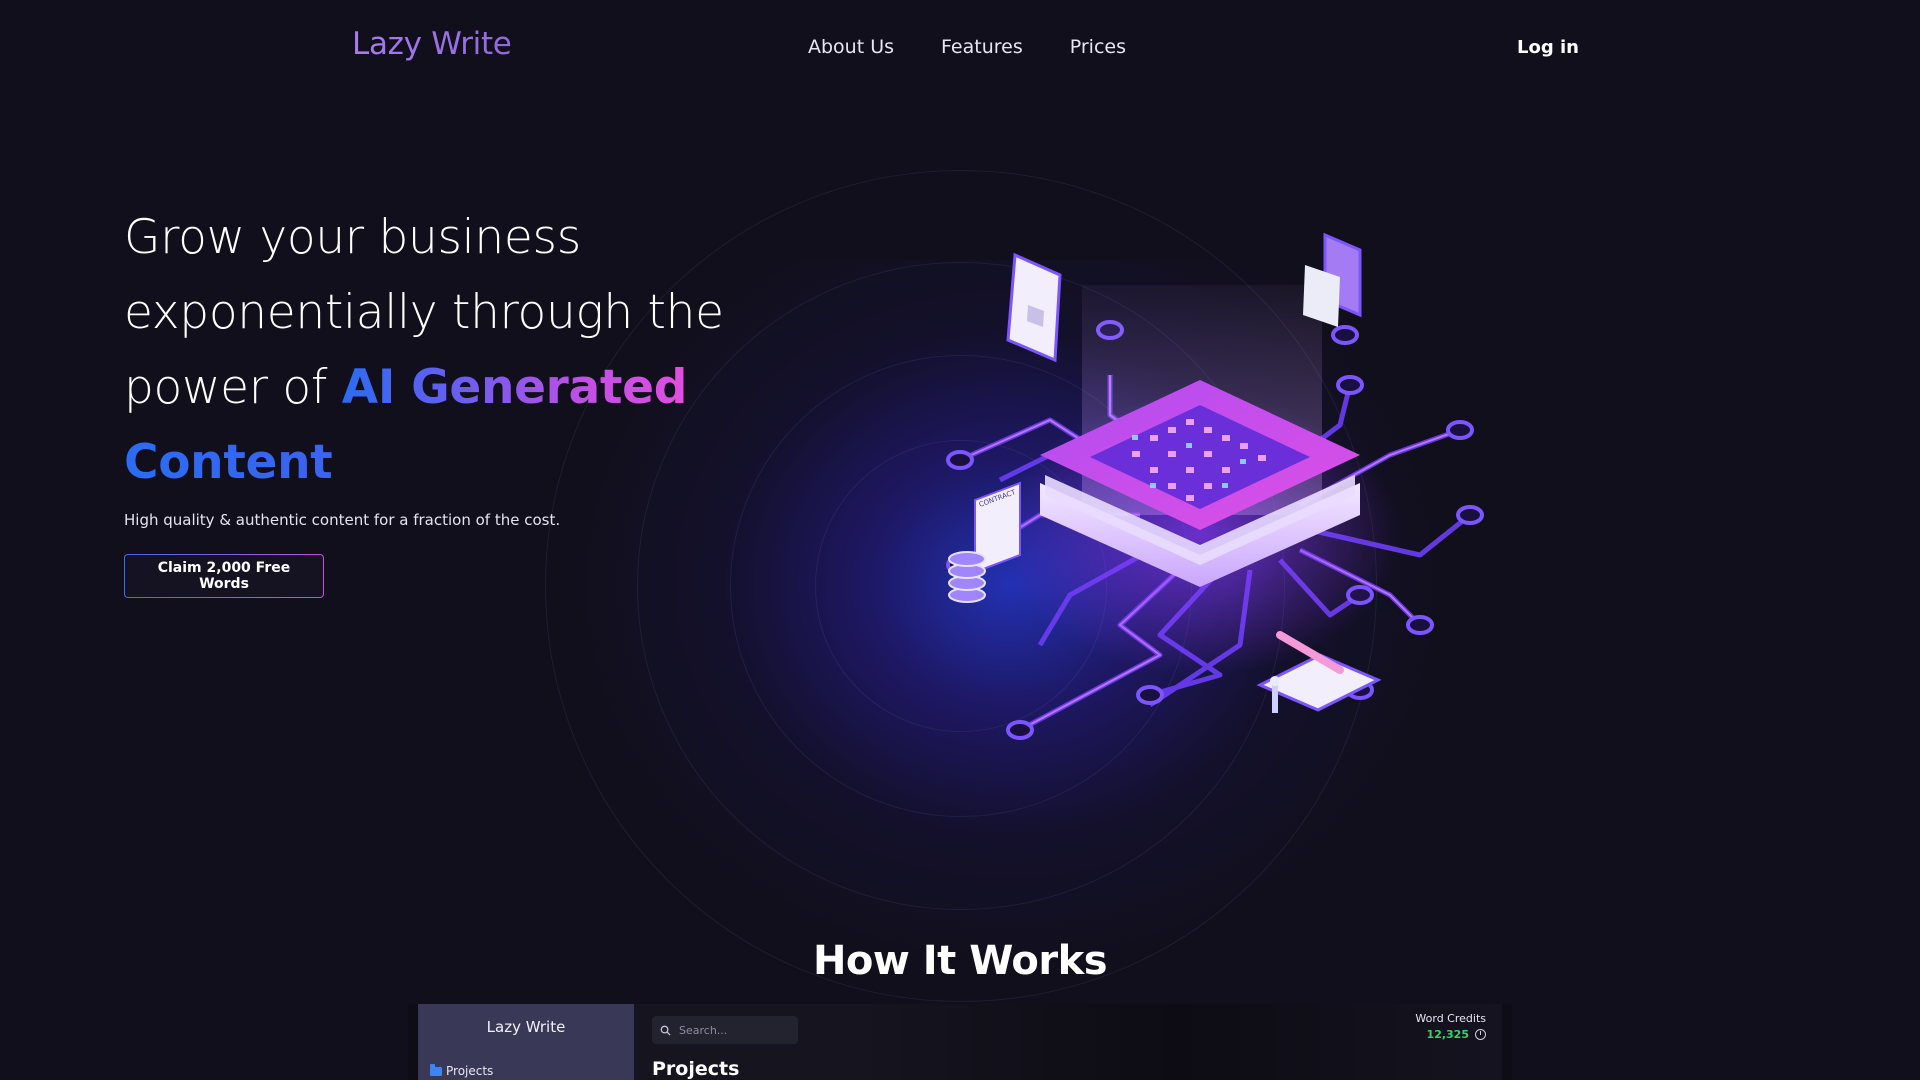  What do you see at coordinates (514, 387) in the screenshot?
I see `hero-title-highlight: AI Generated` at bounding box center [514, 387].